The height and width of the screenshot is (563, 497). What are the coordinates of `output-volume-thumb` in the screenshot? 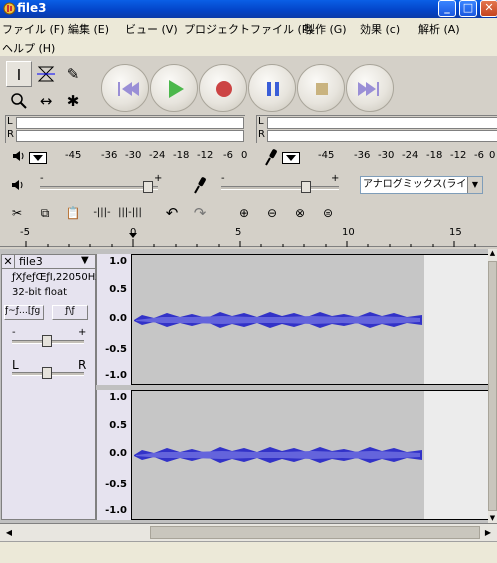 It's located at (148, 187).